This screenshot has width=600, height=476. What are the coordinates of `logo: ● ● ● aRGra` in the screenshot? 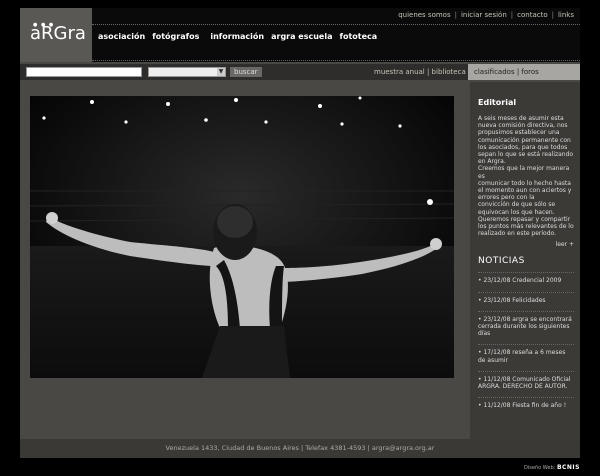 It's located at (56, 35).